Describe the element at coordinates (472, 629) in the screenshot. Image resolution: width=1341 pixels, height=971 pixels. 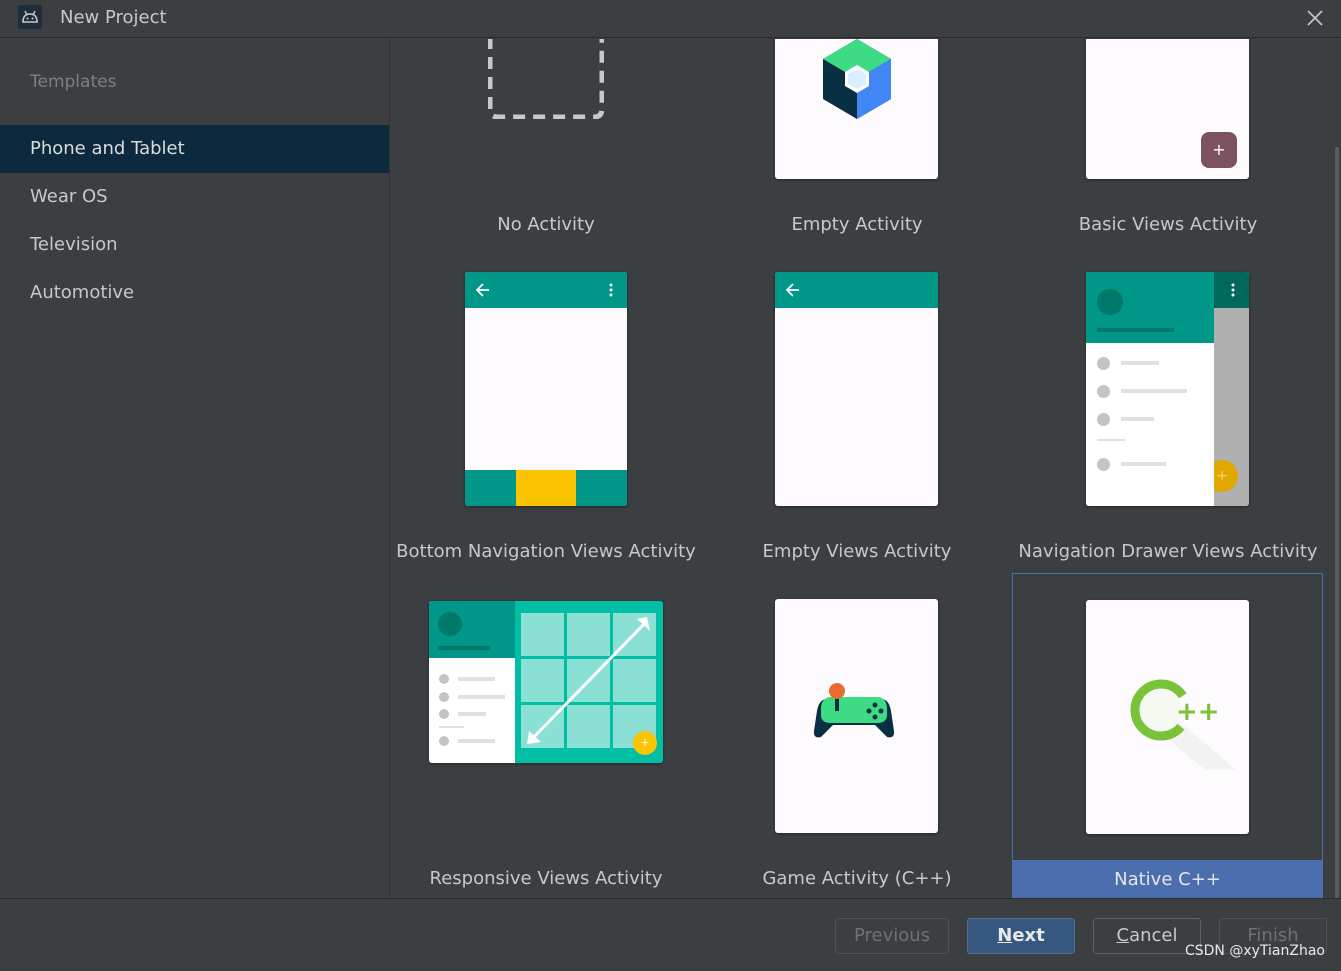
I see `list-header` at that location.